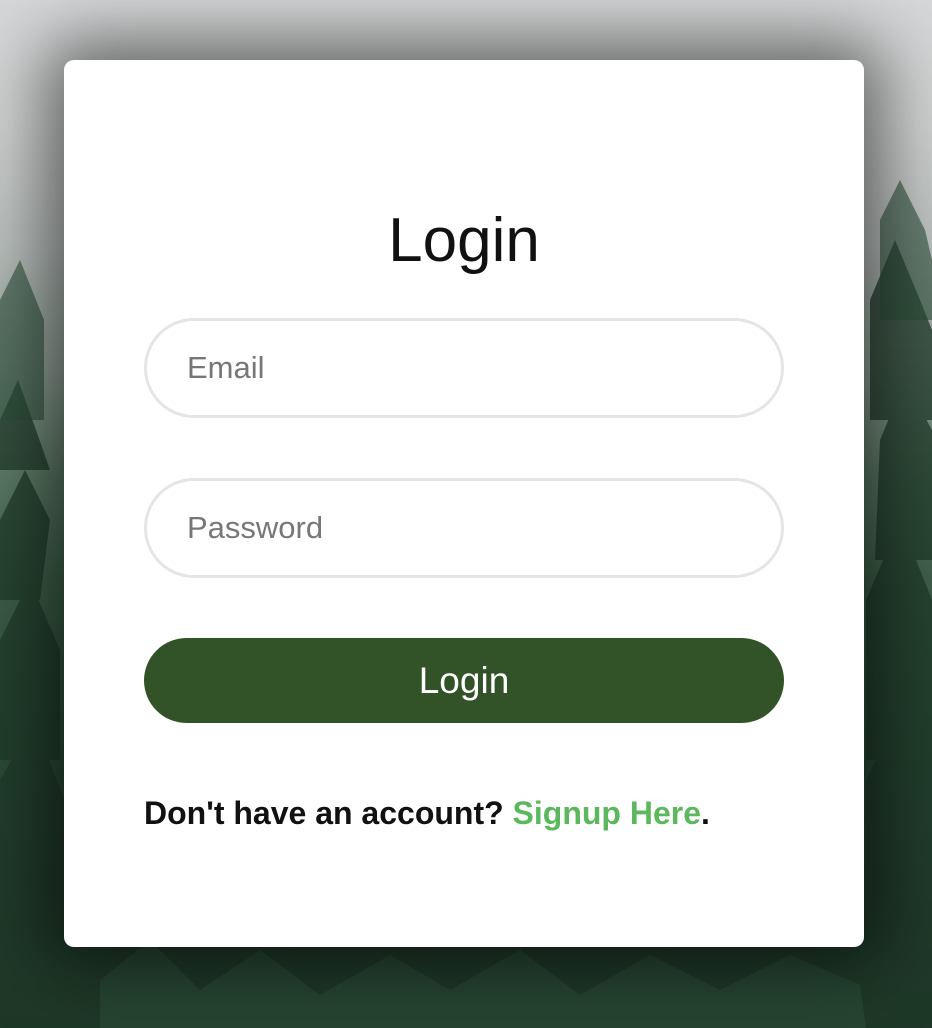 Image resolution: width=932 pixels, height=1028 pixels. Describe the element at coordinates (464, 528) in the screenshot. I see `password-input` at that location.